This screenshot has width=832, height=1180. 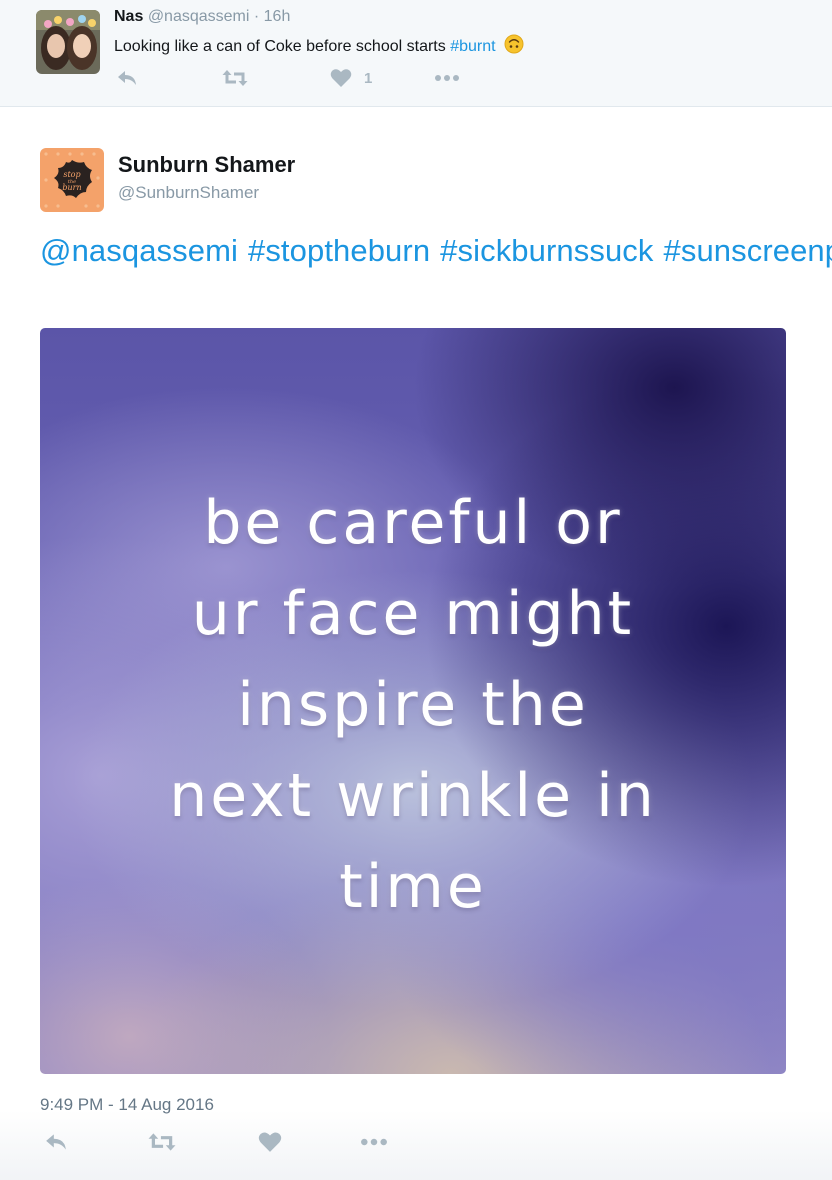 What do you see at coordinates (188, 193) in the screenshot?
I see `handle: @SunburnShamer` at bounding box center [188, 193].